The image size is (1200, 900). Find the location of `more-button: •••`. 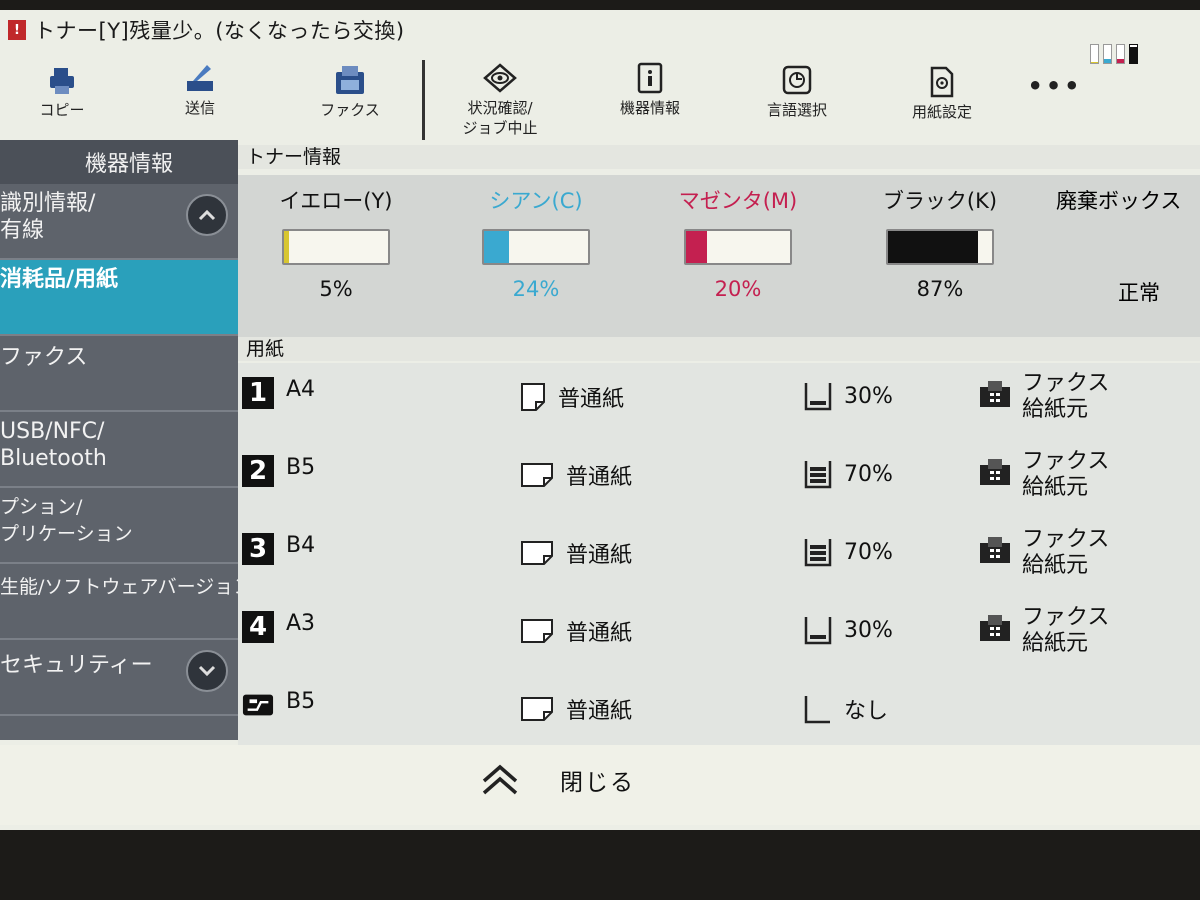

more-button: ••• is located at coordinates (1055, 86).